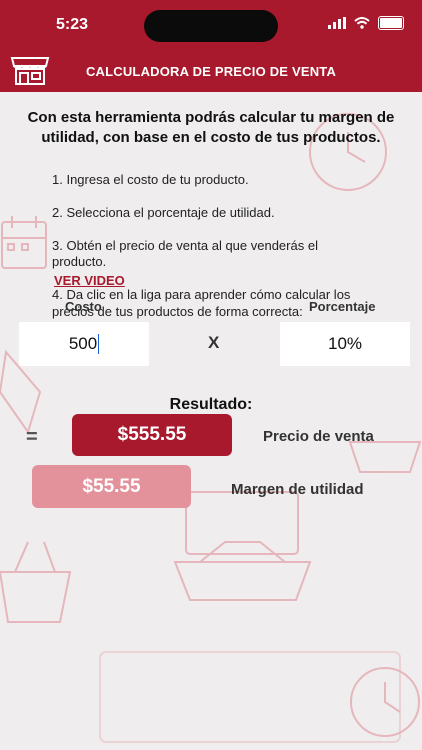 The height and width of the screenshot is (750, 422). What do you see at coordinates (163, 212) in the screenshot?
I see `step-2: 2. Selecciona el porcentaje de utilidad.` at bounding box center [163, 212].